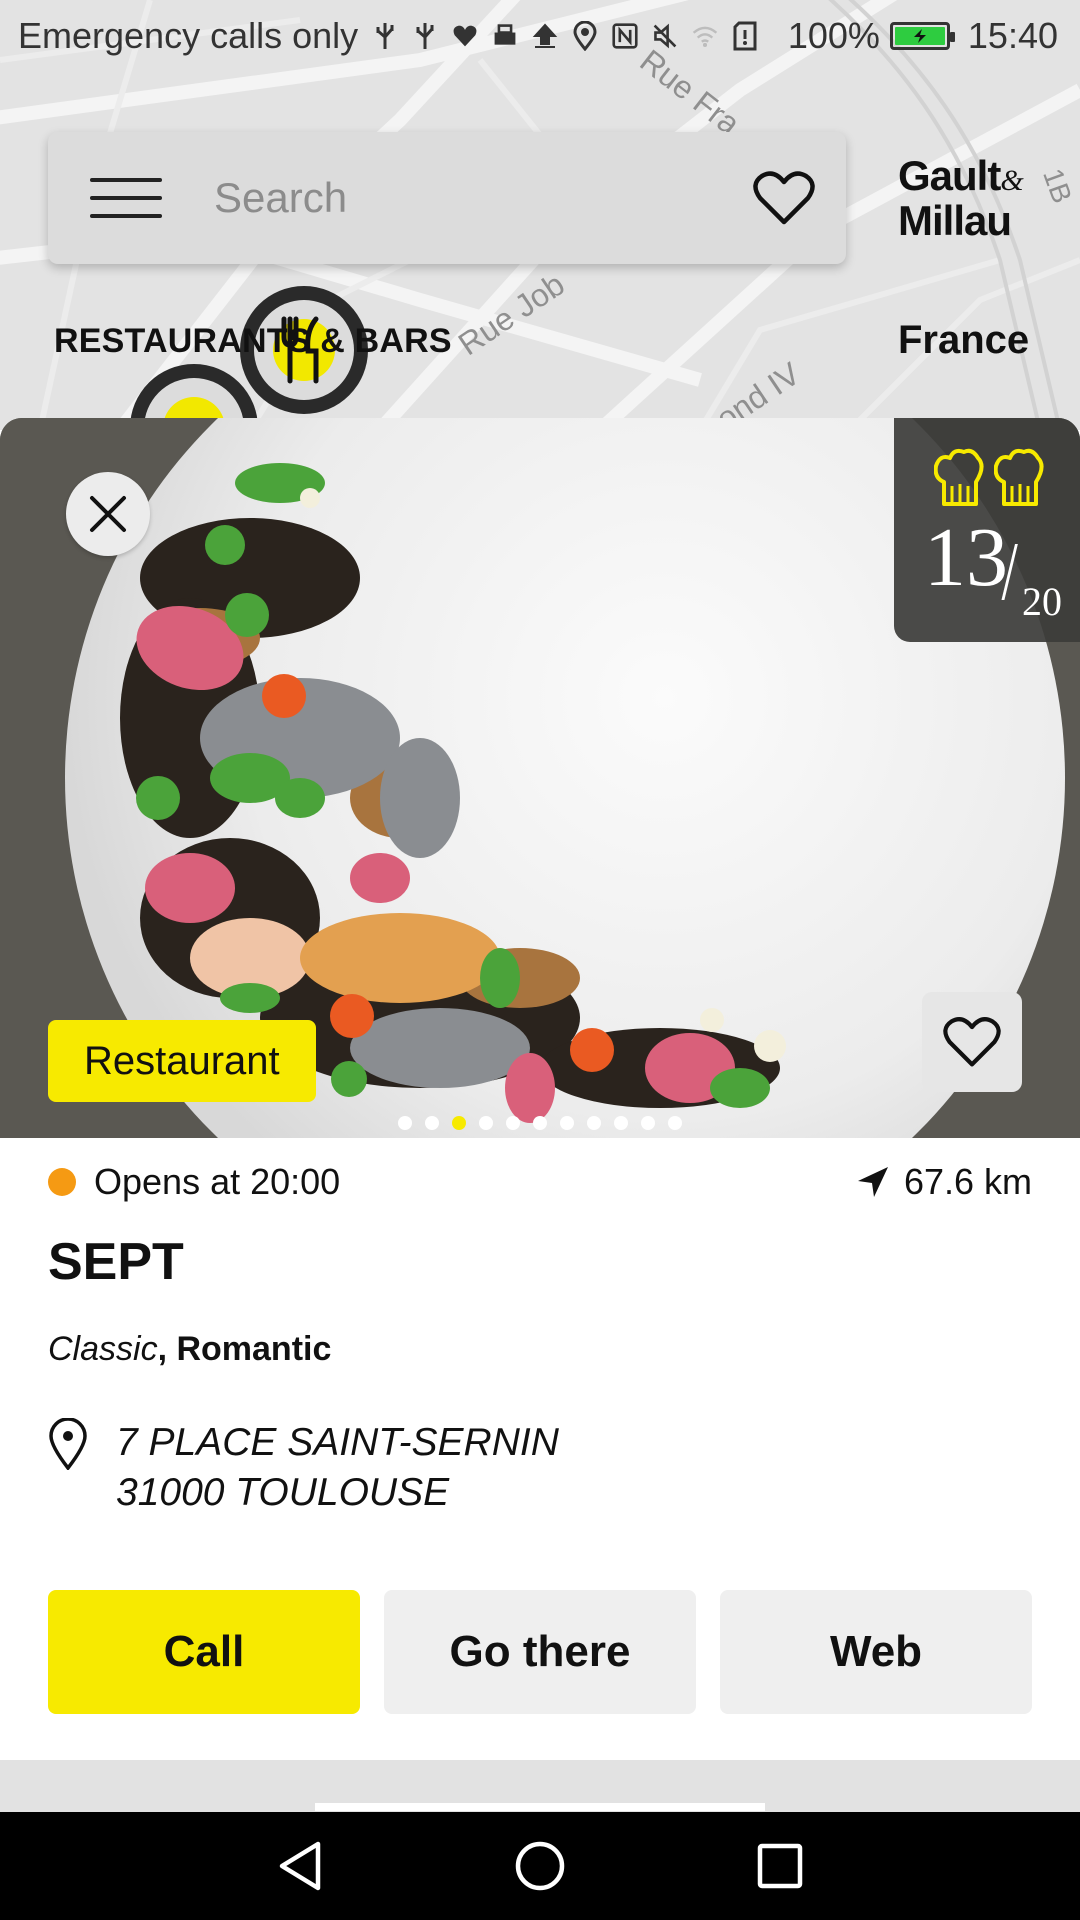 This screenshot has height=1920, width=1080. What do you see at coordinates (454, 198) in the screenshot?
I see `search-input` at bounding box center [454, 198].